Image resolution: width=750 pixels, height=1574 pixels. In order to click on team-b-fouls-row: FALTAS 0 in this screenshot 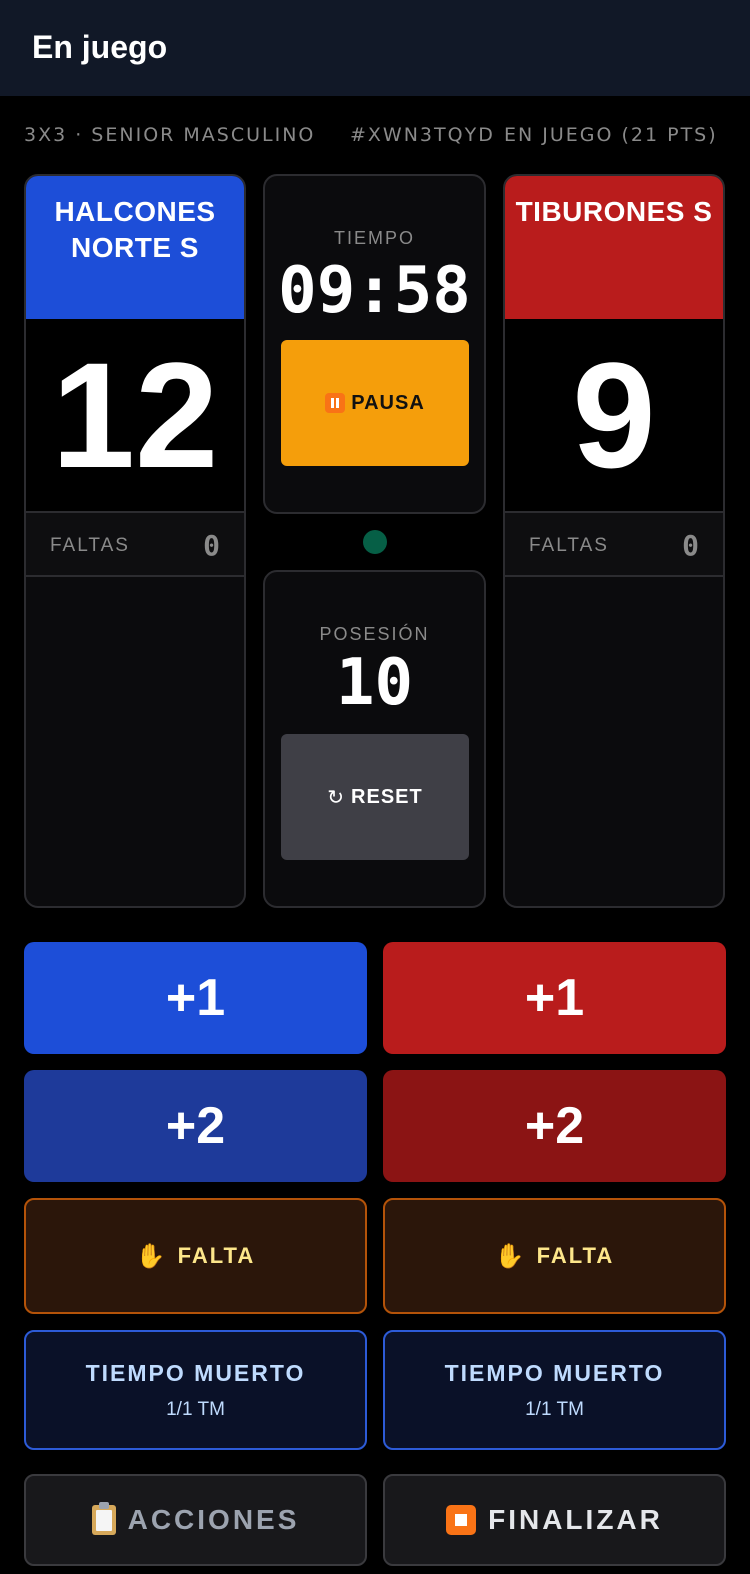, I will do `click(614, 544)`.